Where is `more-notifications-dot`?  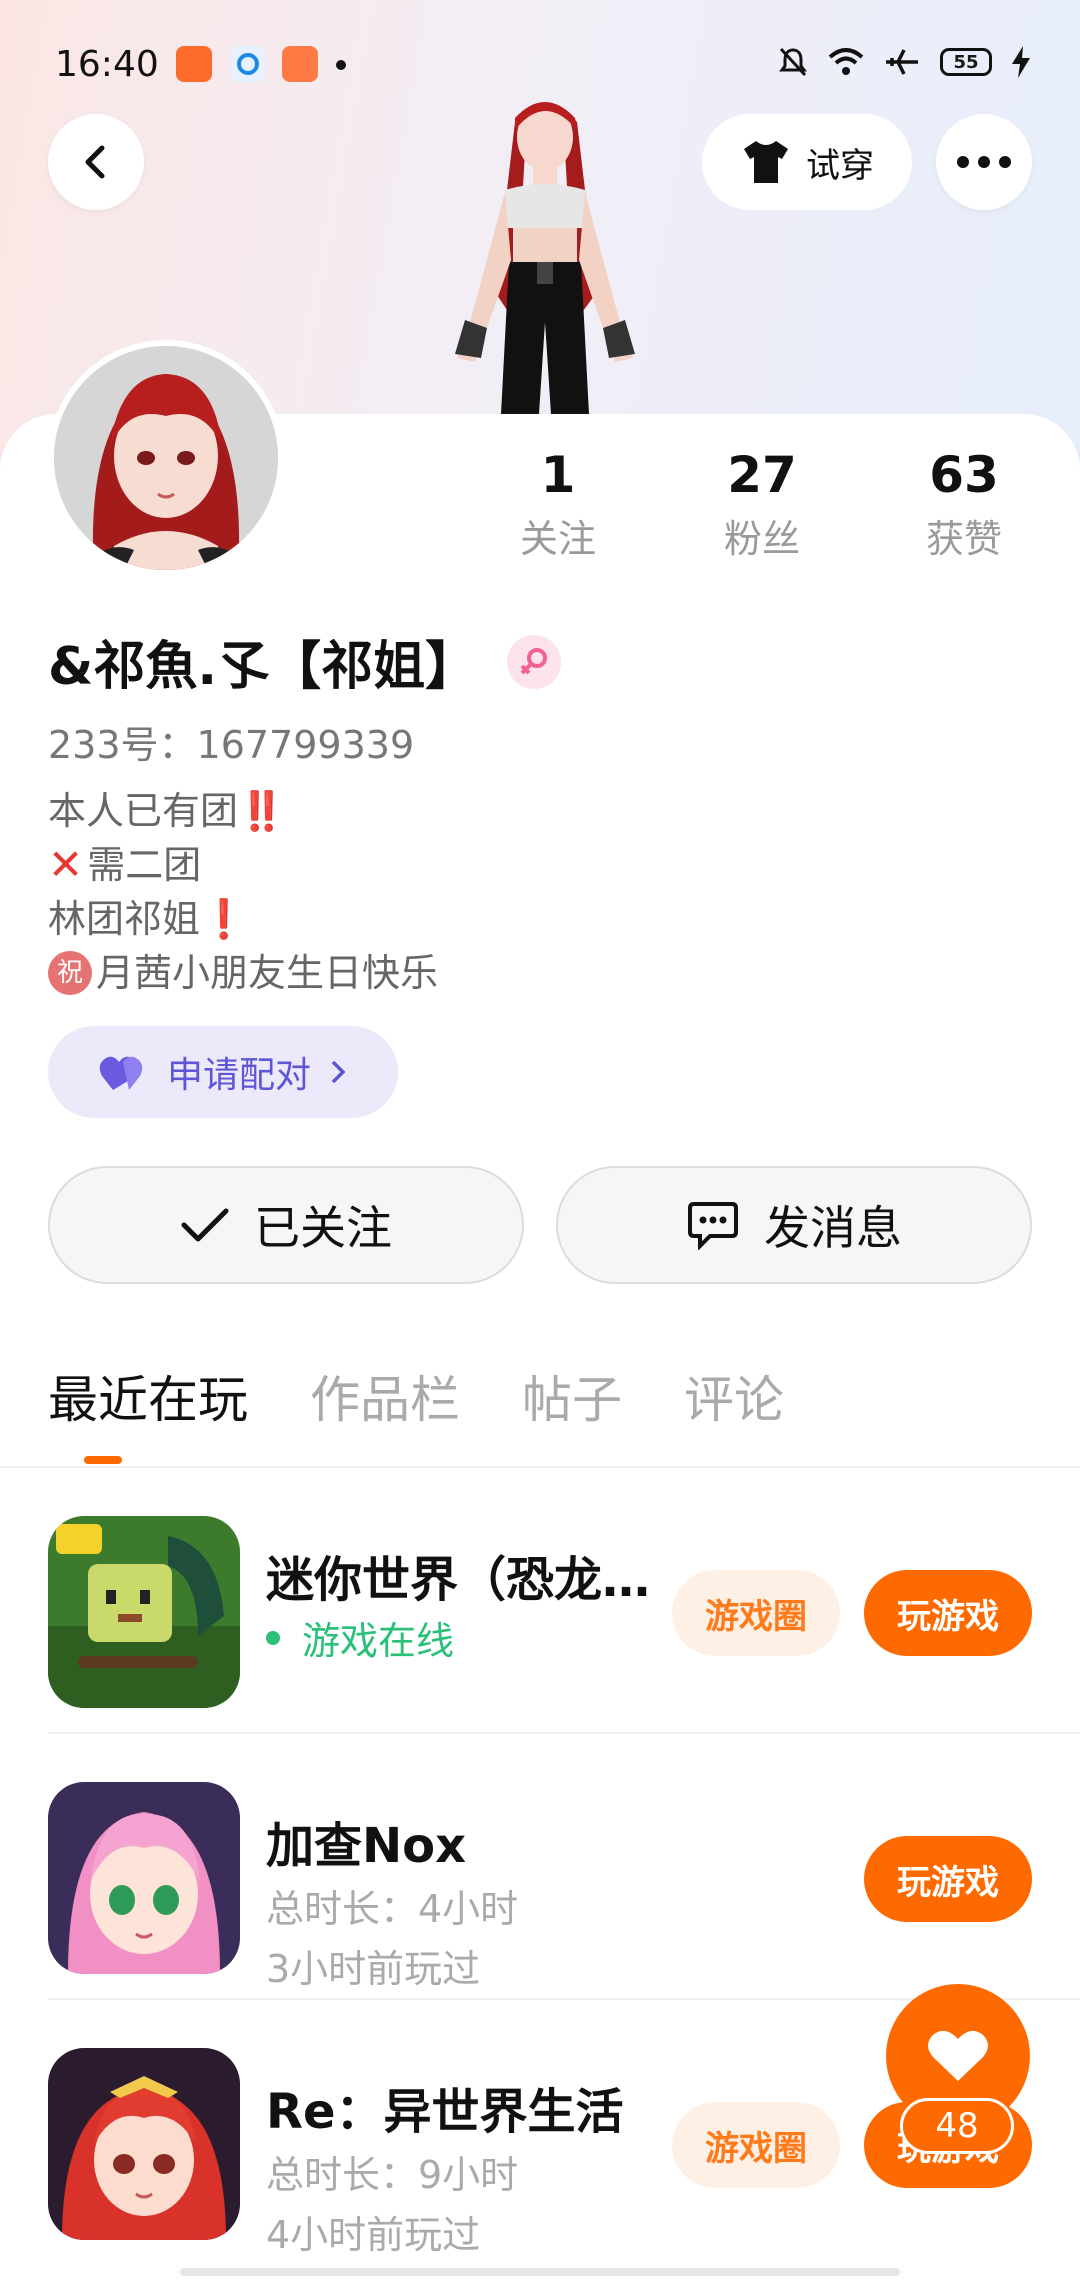
more-notifications-dot is located at coordinates (341, 65).